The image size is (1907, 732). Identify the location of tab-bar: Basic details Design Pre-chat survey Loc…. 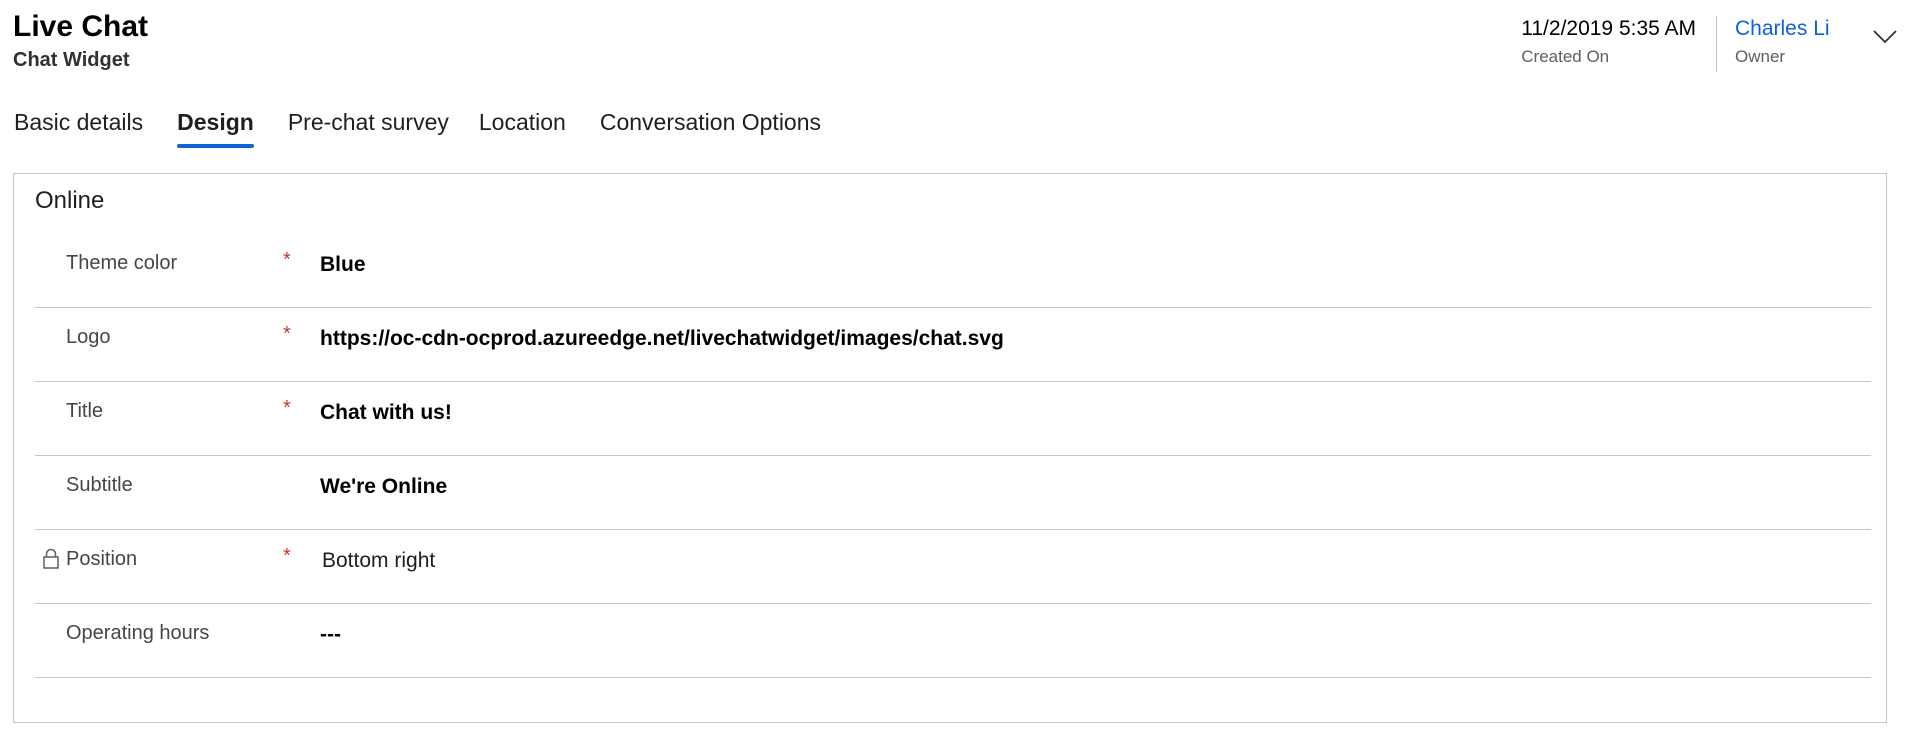
(434, 126).